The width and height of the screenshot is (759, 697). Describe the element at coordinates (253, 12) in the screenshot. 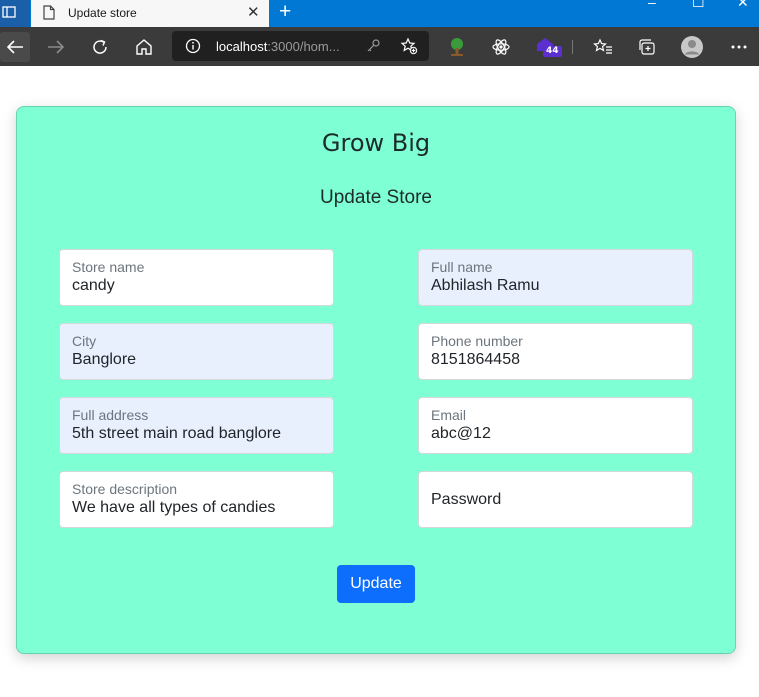

I see `tab-close-icon: ✕` at that location.